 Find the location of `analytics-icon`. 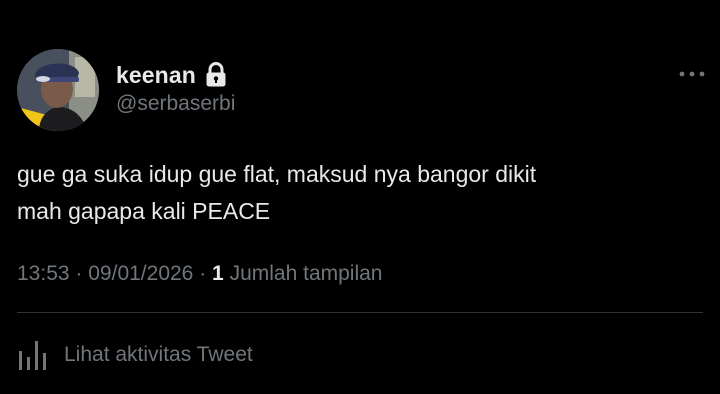

analytics-icon is located at coordinates (35, 355).